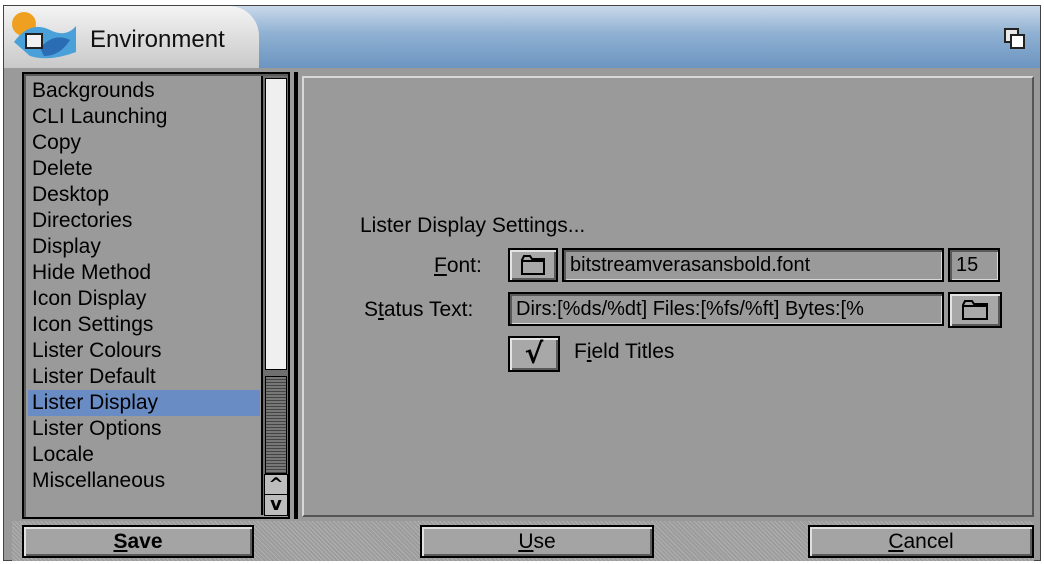  What do you see at coordinates (624, 351) in the screenshot?
I see `field-titles-label: Field Titles` at bounding box center [624, 351].